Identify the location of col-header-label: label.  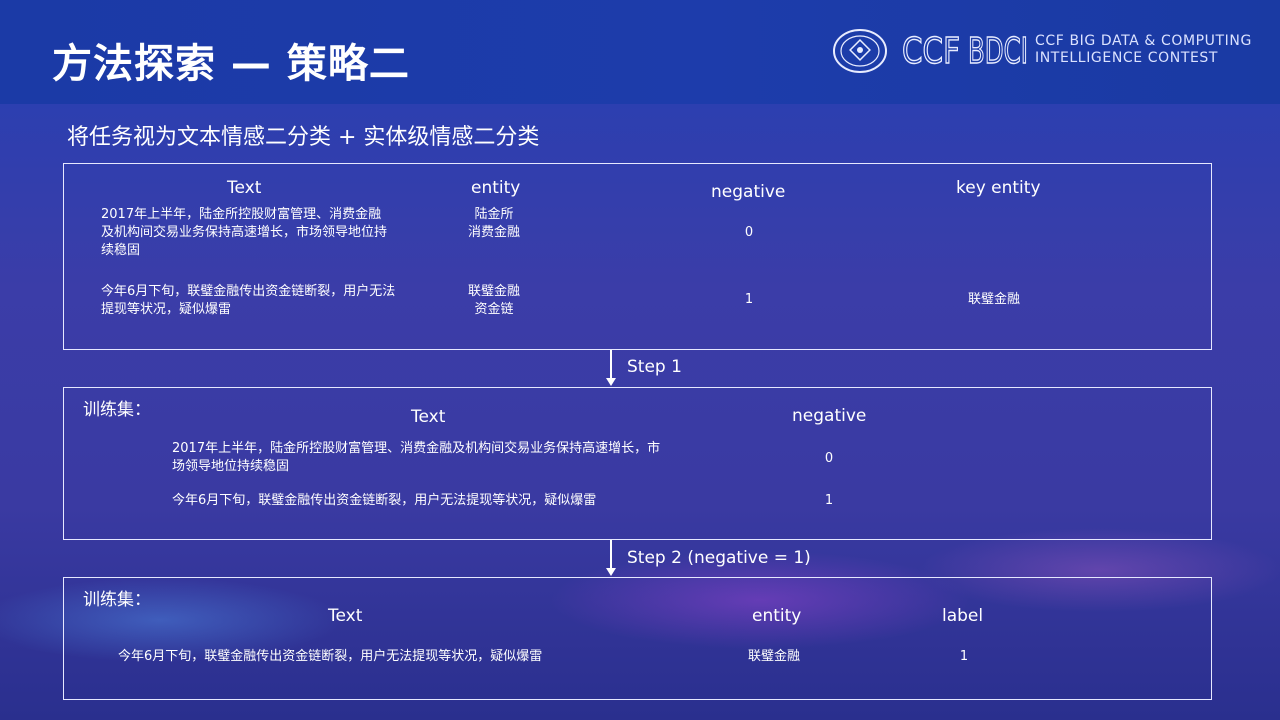
(963, 616).